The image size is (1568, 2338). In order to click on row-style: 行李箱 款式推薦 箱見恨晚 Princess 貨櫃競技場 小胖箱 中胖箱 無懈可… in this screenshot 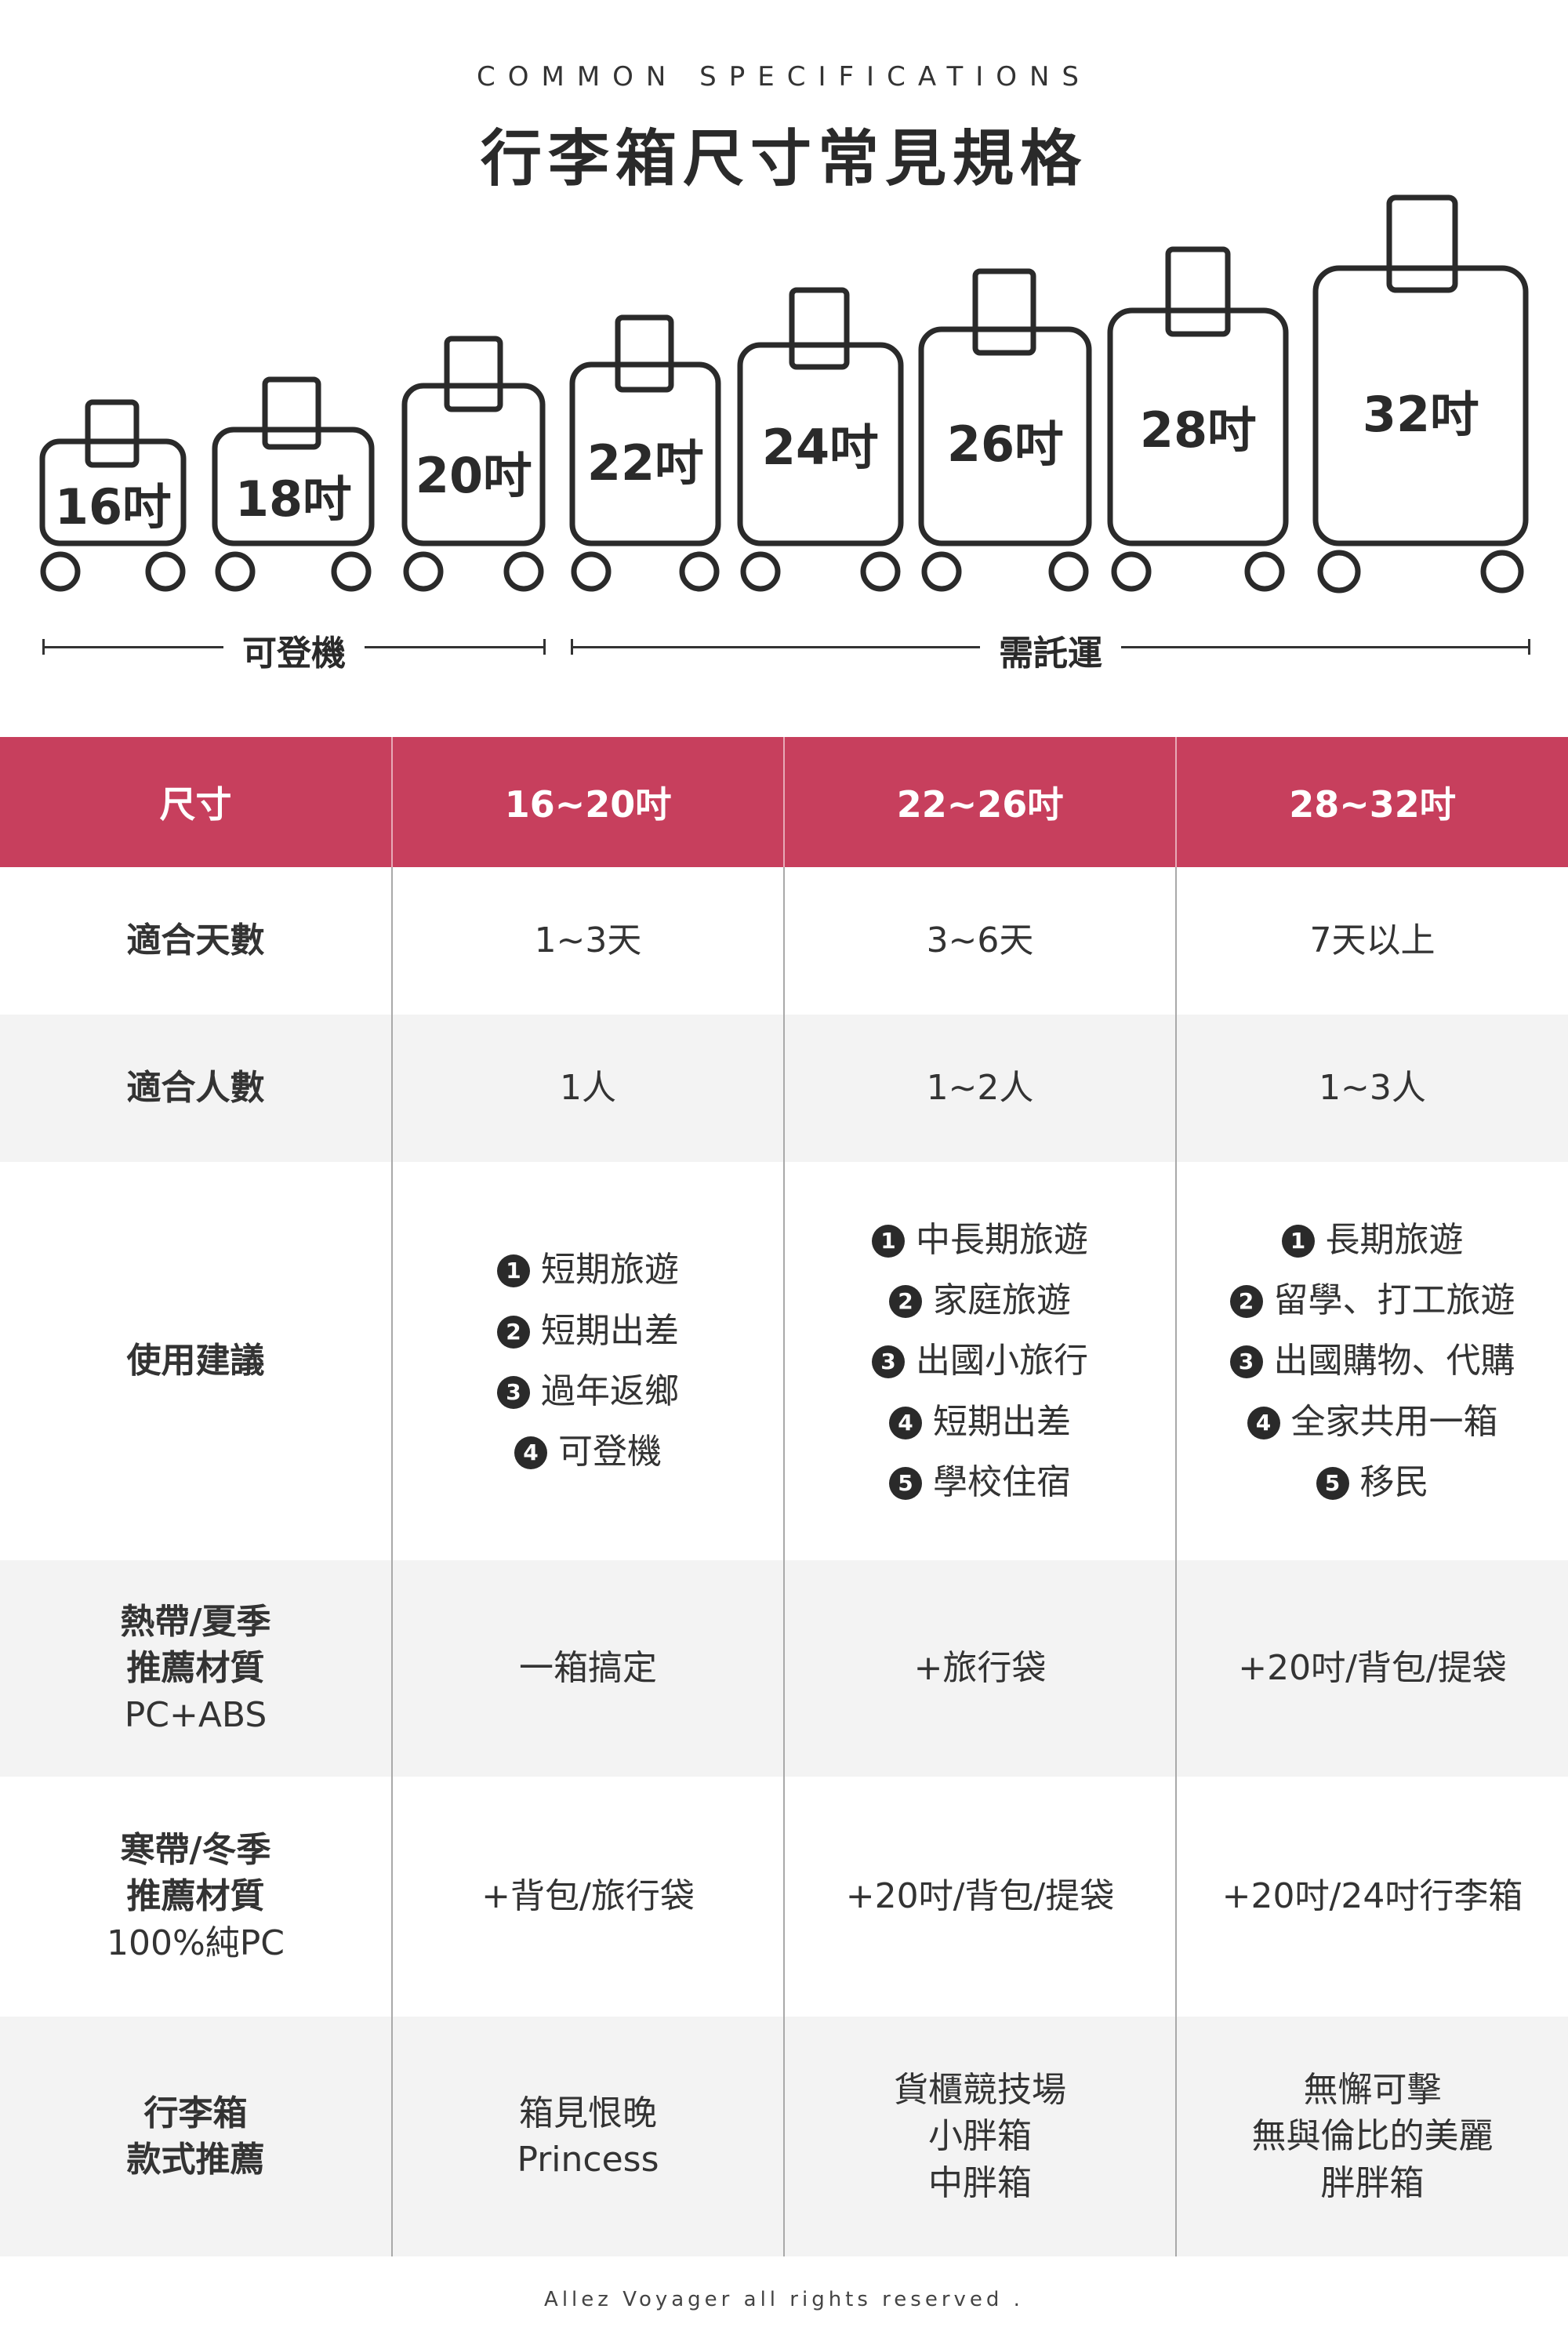, I will do `click(784, 2136)`.